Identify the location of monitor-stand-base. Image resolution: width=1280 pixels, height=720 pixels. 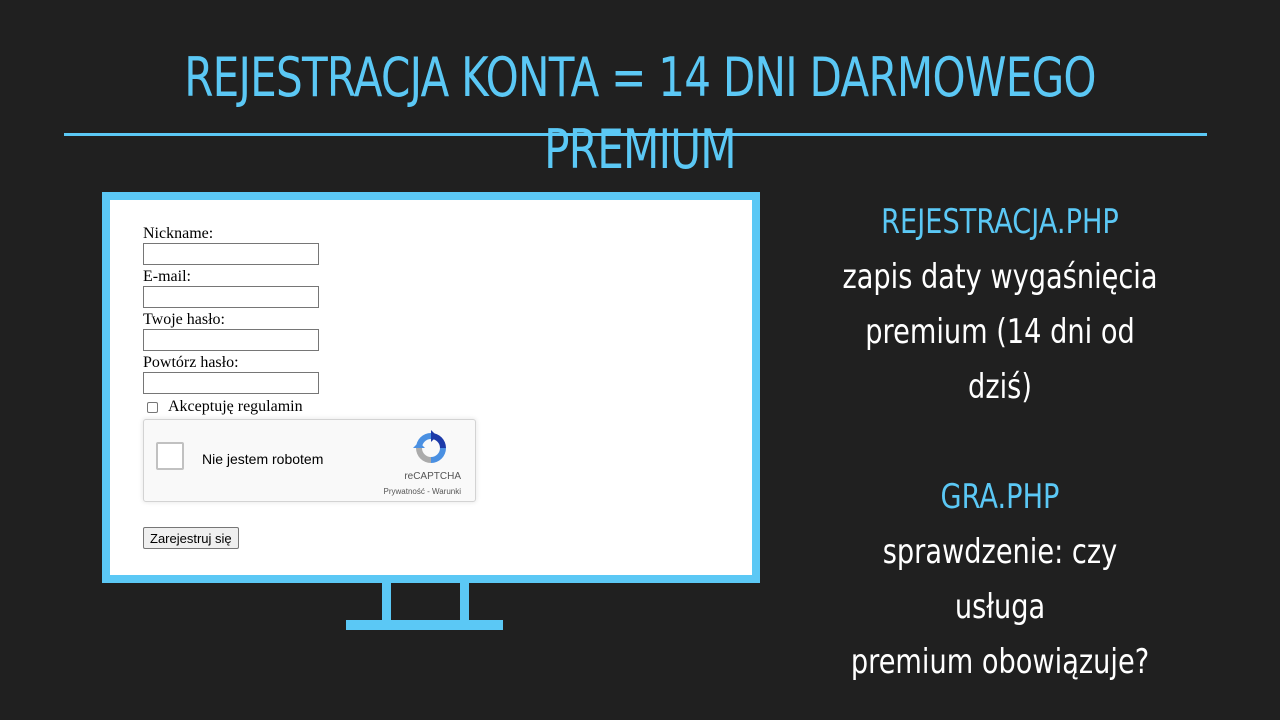
(424, 625).